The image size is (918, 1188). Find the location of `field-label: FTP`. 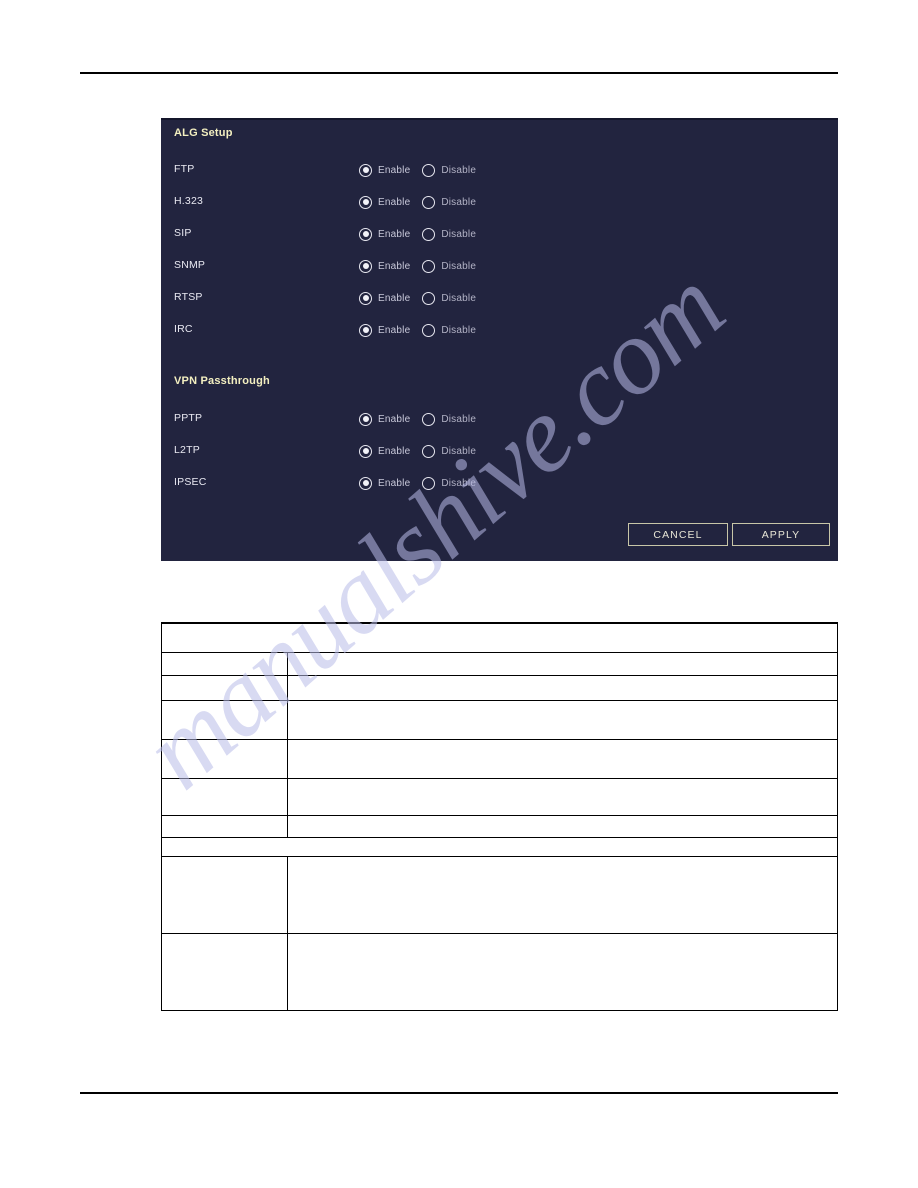

field-label: FTP is located at coordinates (184, 169).